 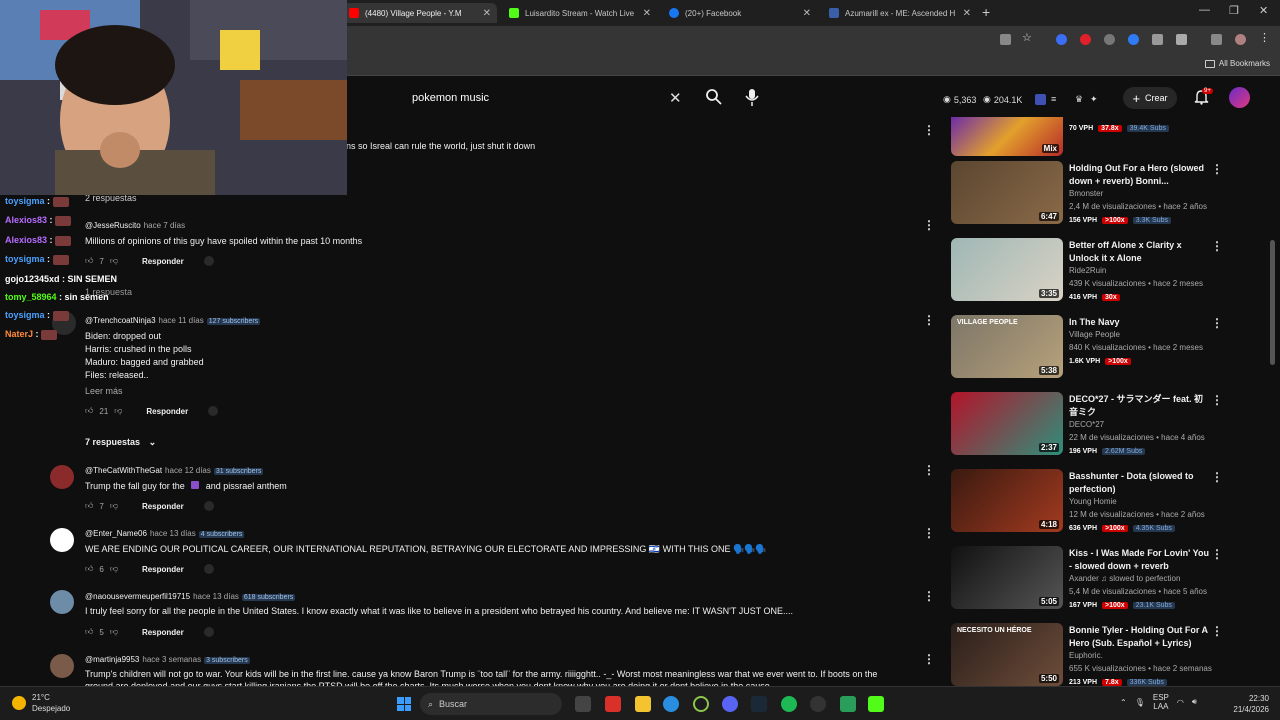 What do you see at coordinates (1086, 193) in the screenshot?
I see `video-channel: Bmonster` at bounding box center [1086, 193].